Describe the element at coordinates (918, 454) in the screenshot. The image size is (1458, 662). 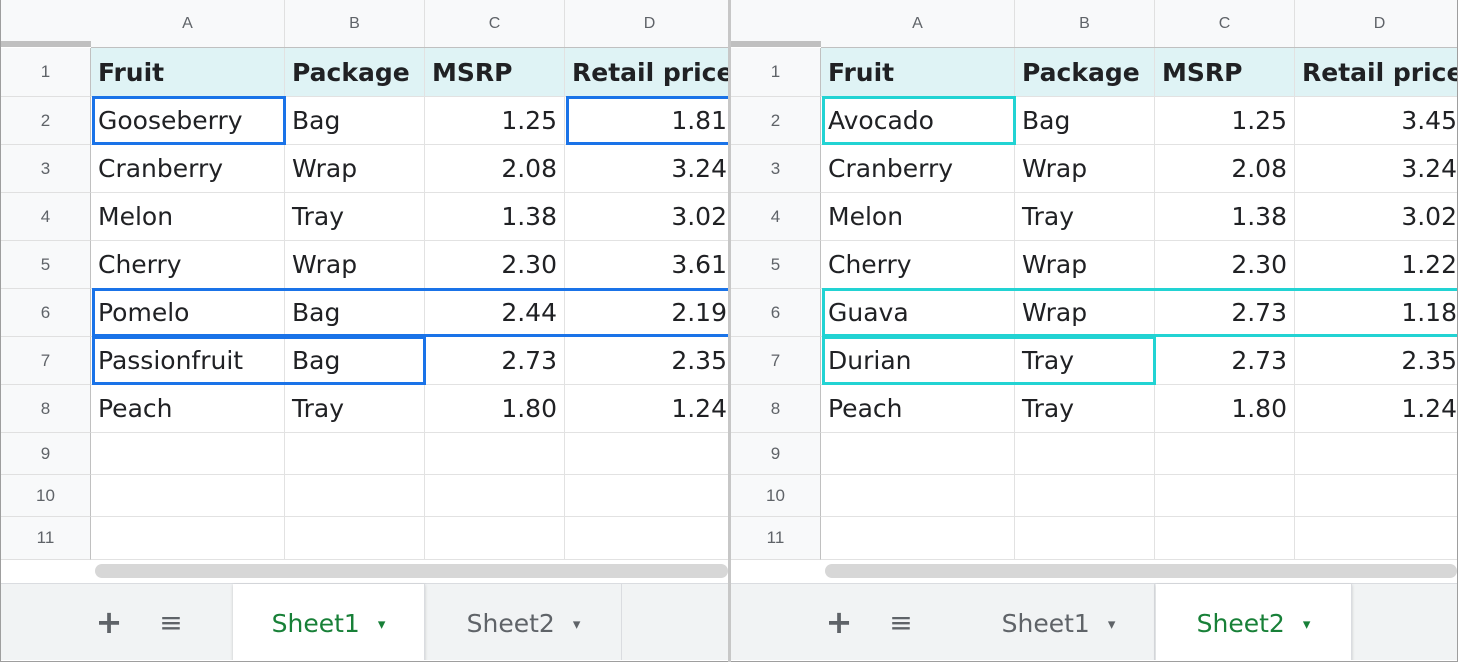
I see `cell-a9` at that location.